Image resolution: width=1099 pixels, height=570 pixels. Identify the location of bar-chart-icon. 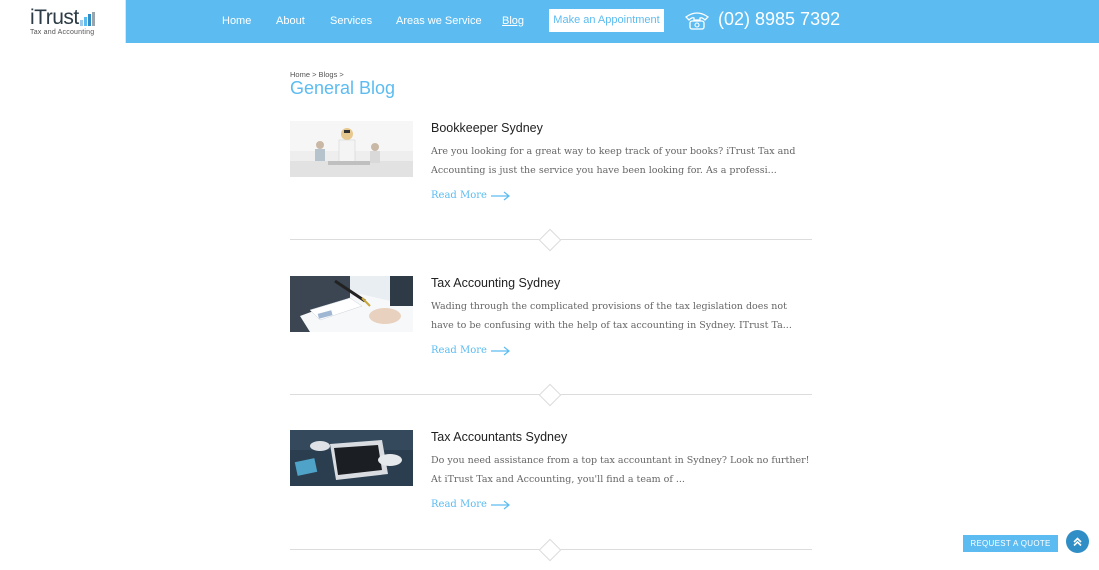
(88, 19).